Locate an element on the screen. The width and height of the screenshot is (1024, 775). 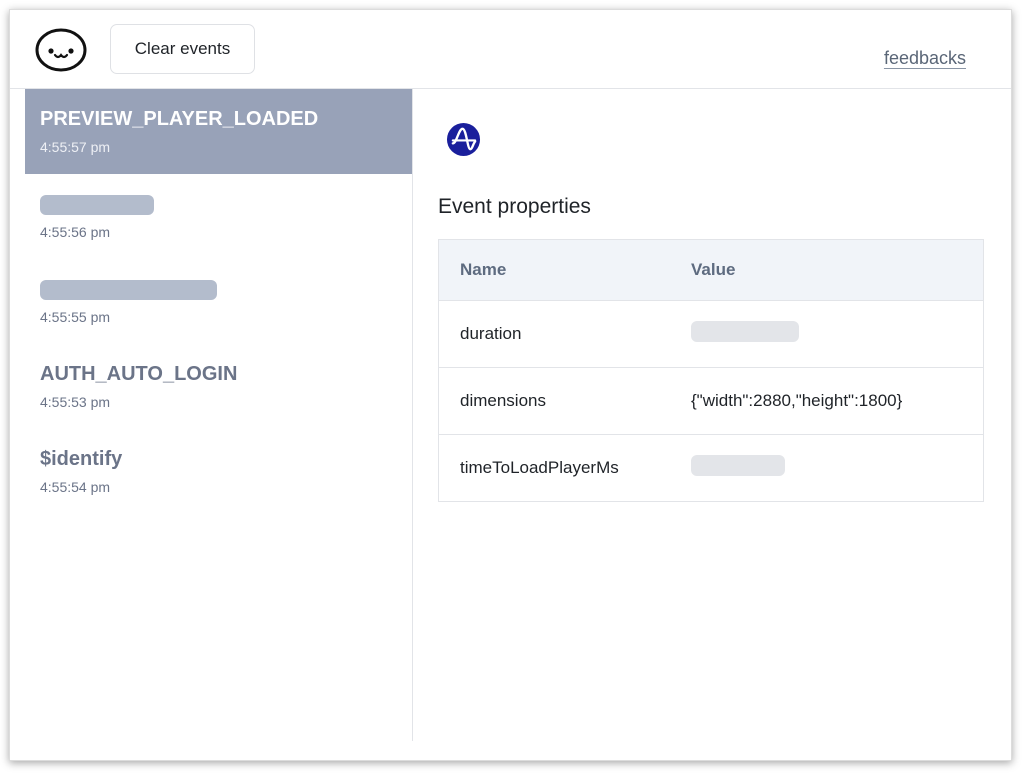
event-time: 4:55:53 pm is located at coordinates (75, 402).